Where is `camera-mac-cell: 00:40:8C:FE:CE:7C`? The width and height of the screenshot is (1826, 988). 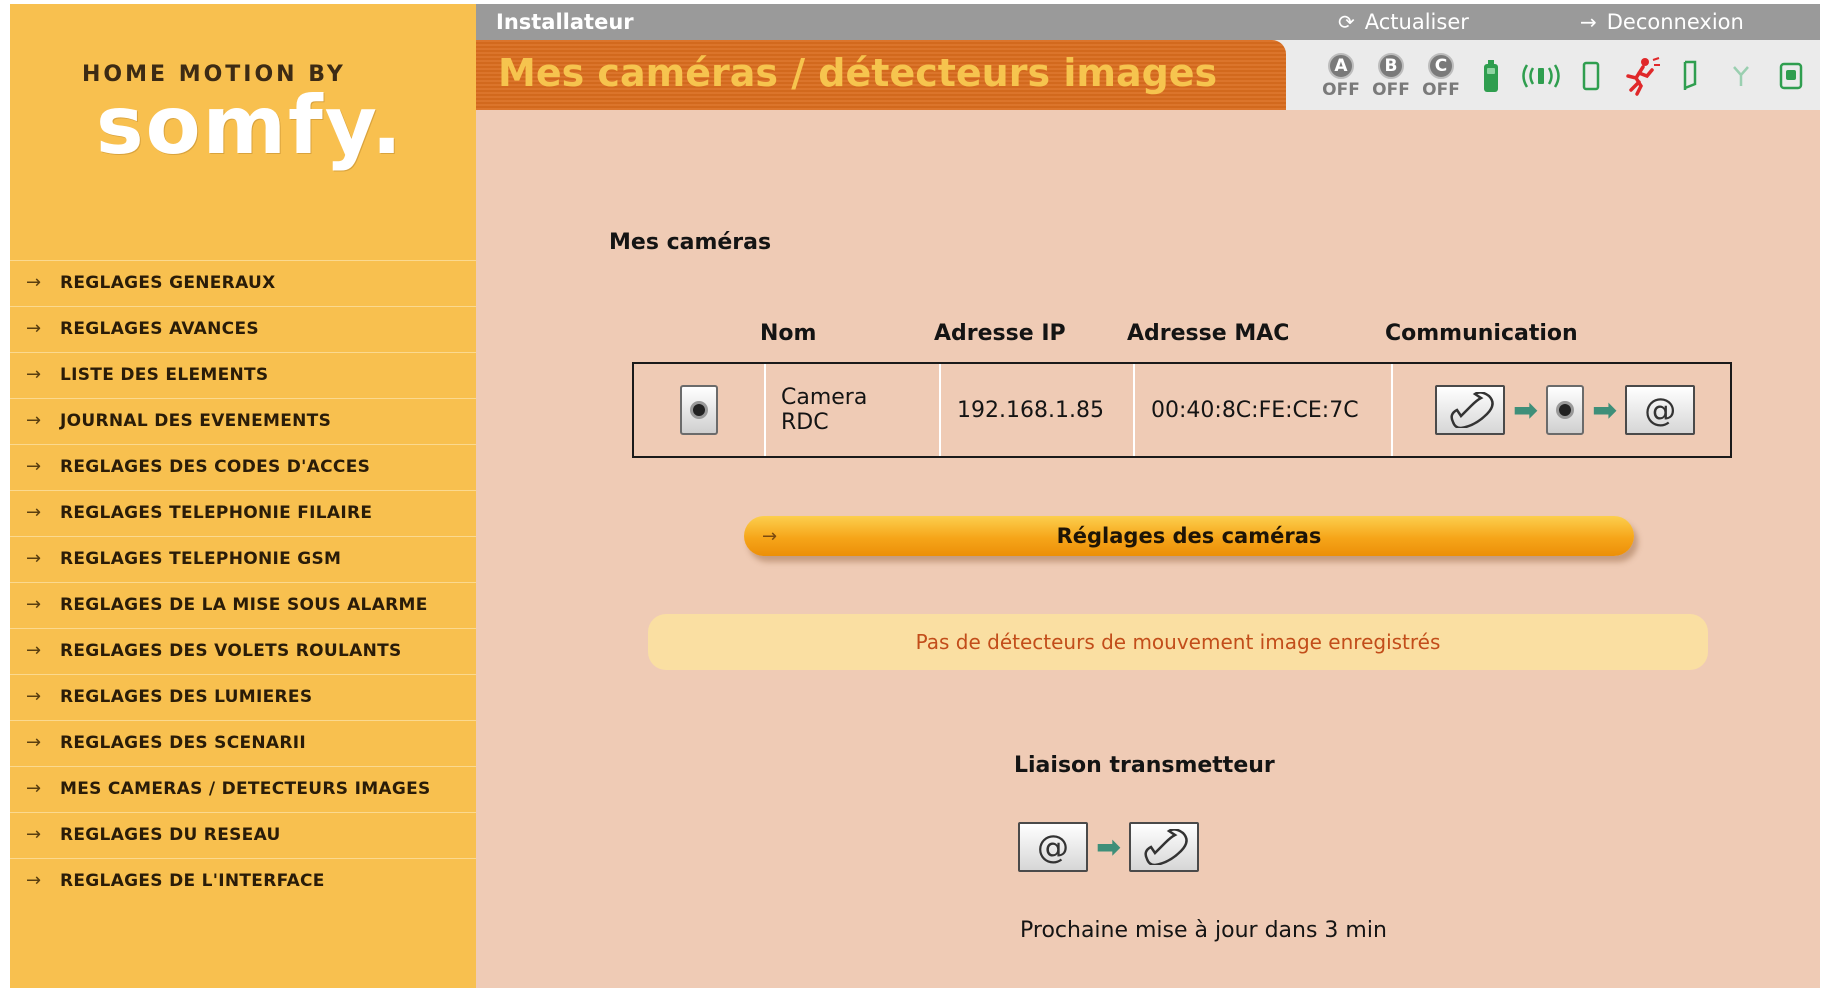 camera-mac-cell: 00:40:8C:FE:CE:7C is located at coordinates (1264, 410).